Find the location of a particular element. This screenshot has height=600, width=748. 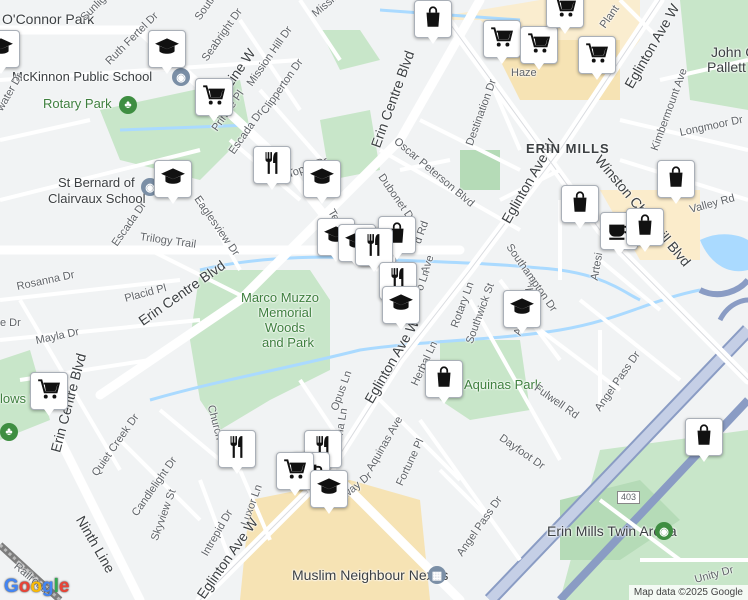

school-label-st-bernard-2: Clairvaux School is located at coordinates (97, 198).